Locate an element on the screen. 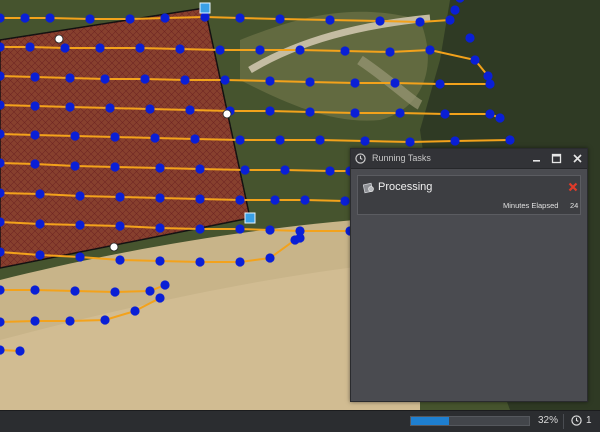  minimize-icon is located at coordinates (536, 158).